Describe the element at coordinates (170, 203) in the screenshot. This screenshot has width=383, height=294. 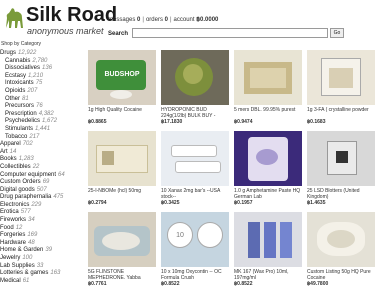
I see `listing-price: ฿0.3425` at that location.